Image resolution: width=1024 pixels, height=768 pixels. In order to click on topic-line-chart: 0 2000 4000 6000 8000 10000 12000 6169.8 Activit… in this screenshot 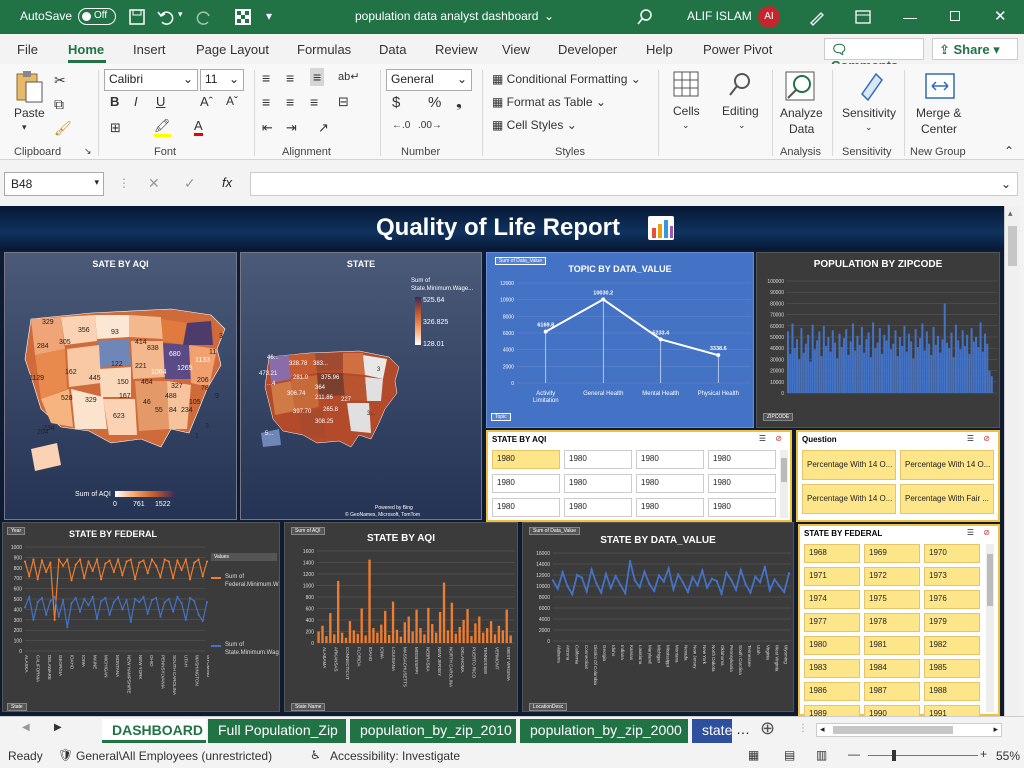, I will do `click(620, 345)`.